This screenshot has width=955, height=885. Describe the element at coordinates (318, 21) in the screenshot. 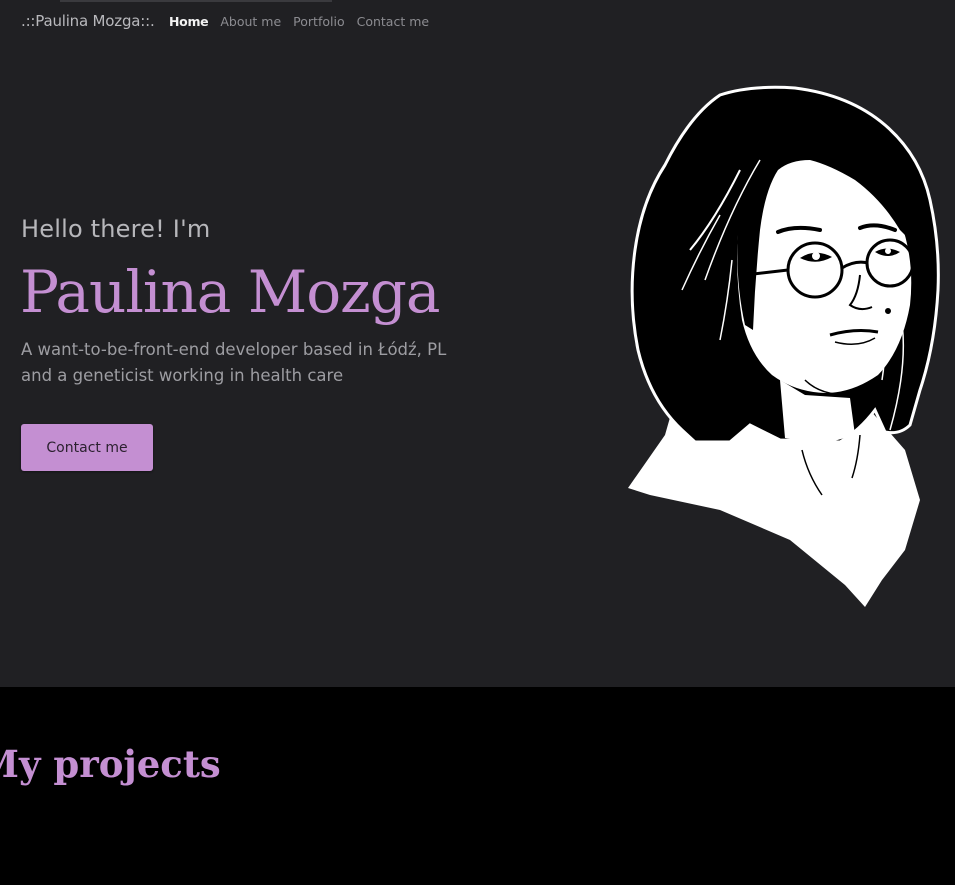

I see `nav-link-portfolio: Portfolio` at that location.